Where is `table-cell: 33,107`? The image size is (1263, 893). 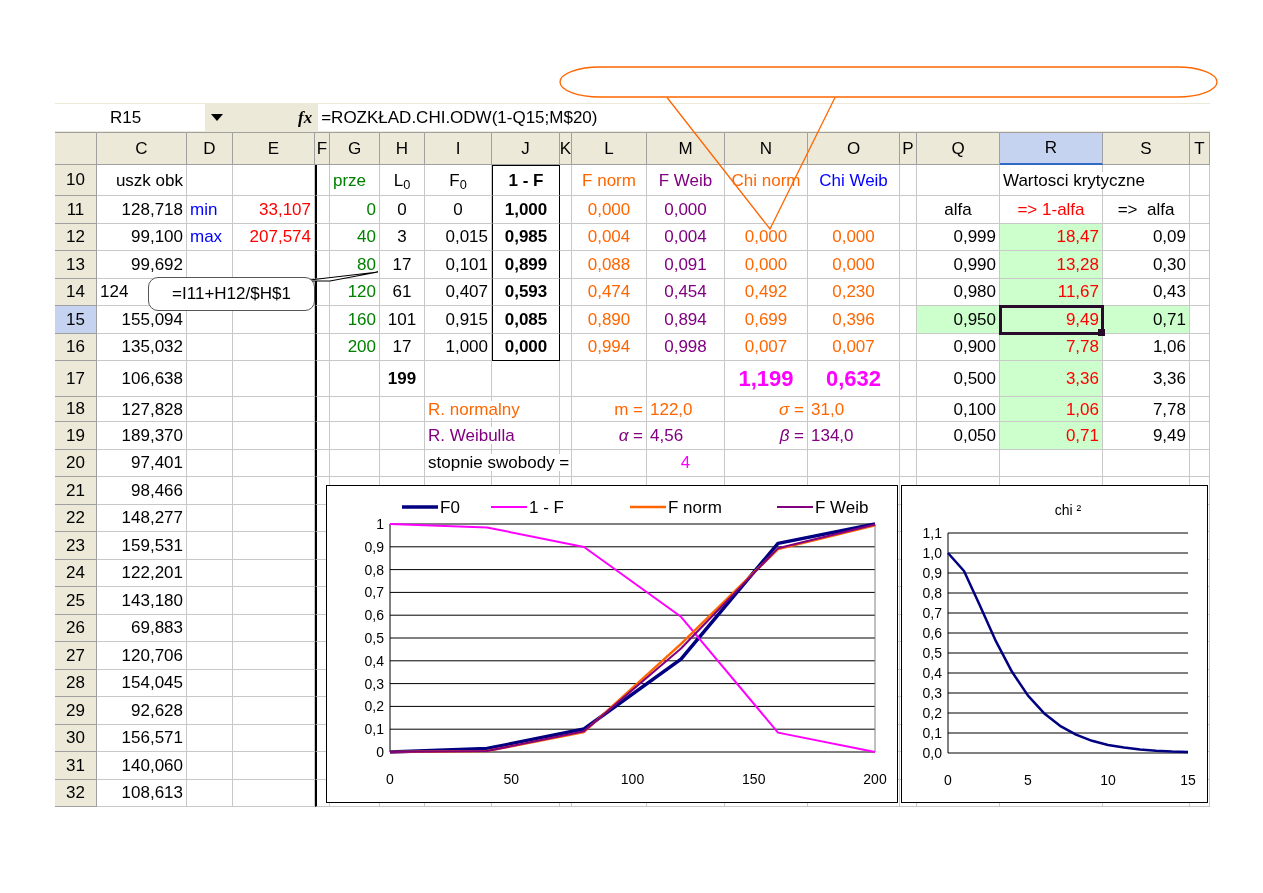 table-cell: 33,107 is located at coordinates (274, 210).